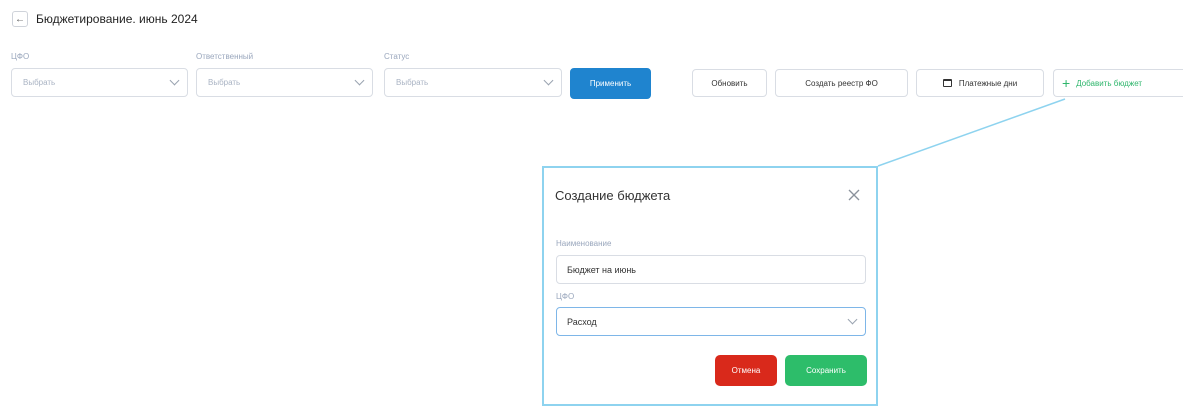  Describe the element at coordinates (841, 83) in the screenshot. I see `create-registry-button: Создать реестр ФО` at that location.